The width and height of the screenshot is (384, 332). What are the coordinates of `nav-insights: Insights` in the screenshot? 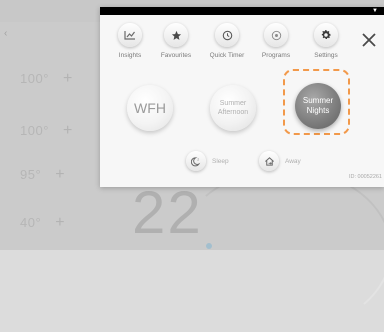 It's located at (130, 41).